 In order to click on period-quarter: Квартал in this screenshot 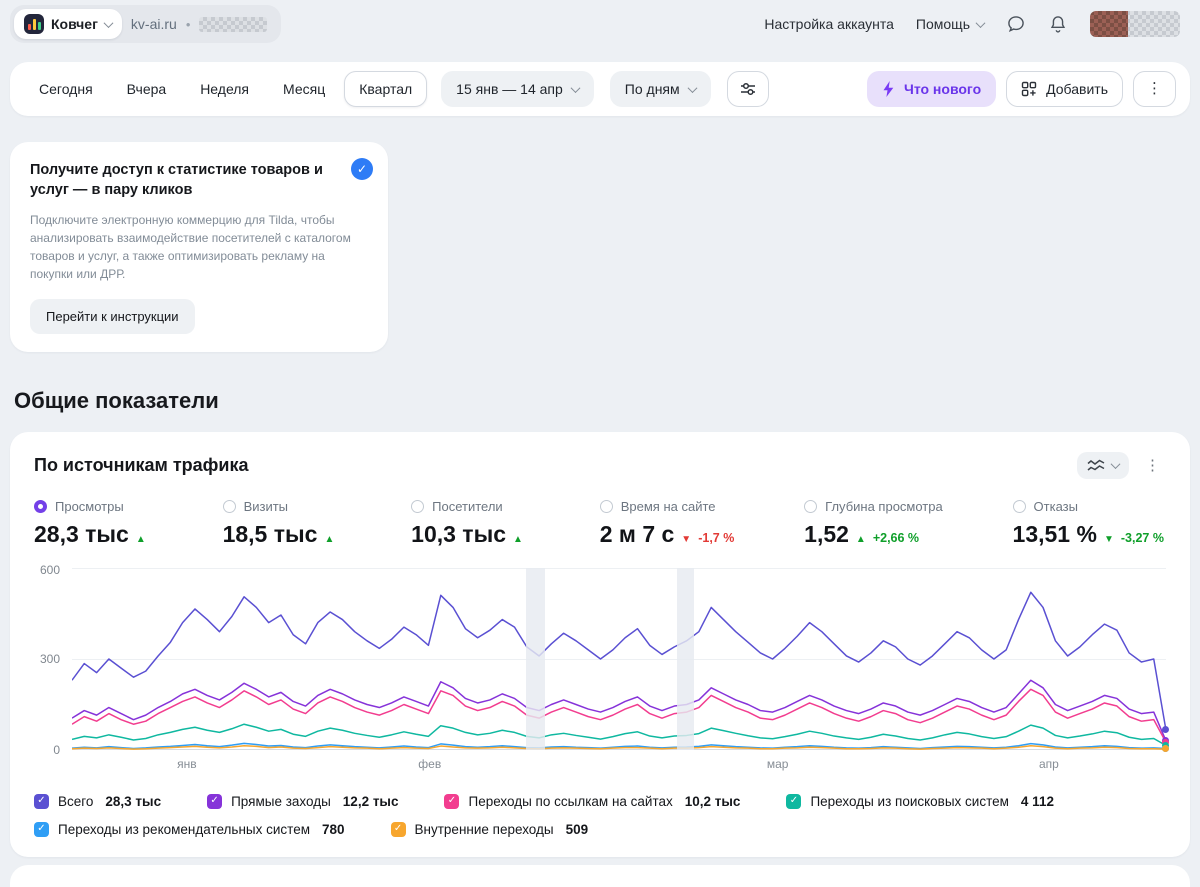, I will do `click(386, 89)`.